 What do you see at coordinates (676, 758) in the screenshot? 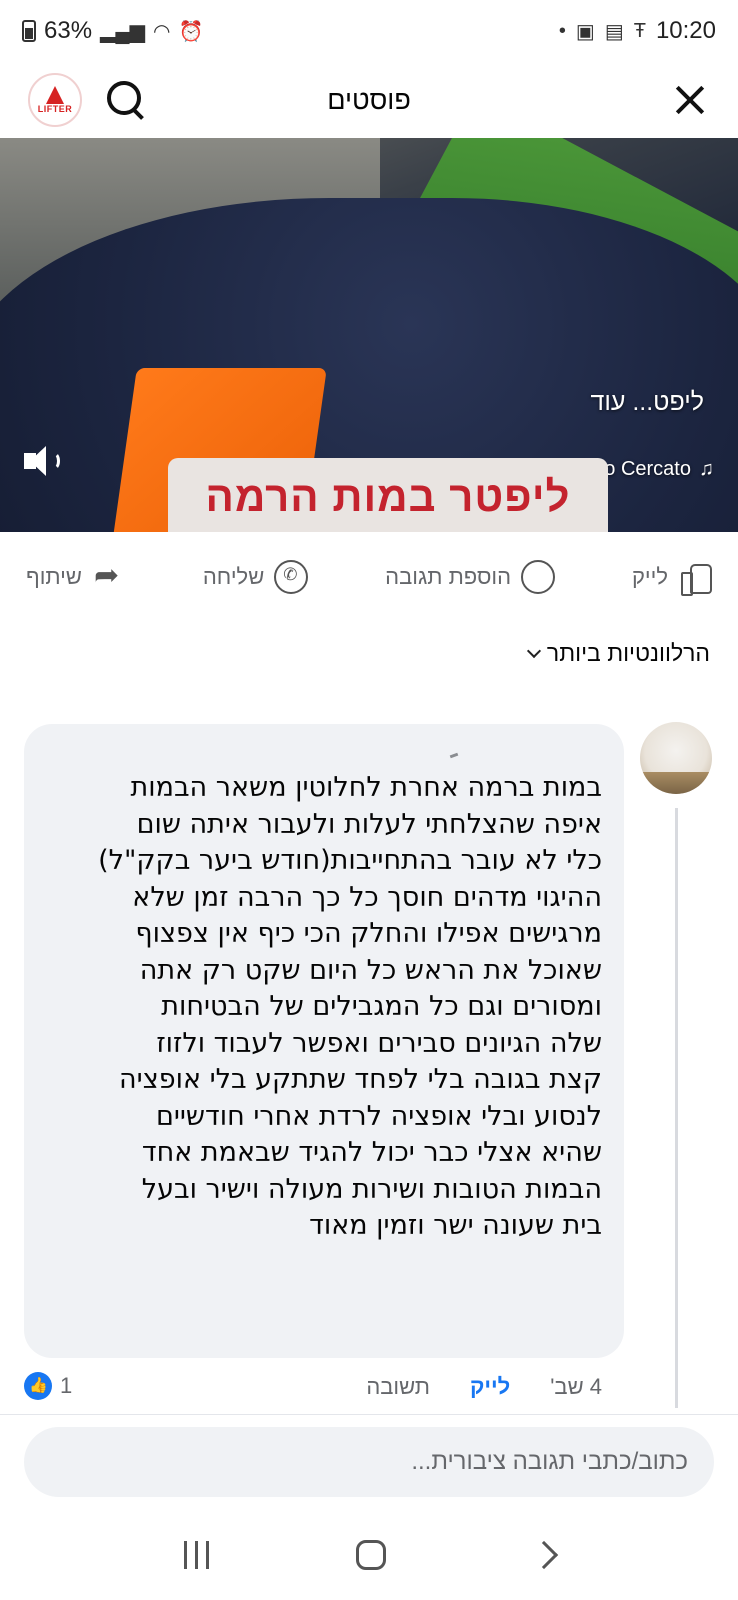
I see `avatar` at bounding box center [676, 758].